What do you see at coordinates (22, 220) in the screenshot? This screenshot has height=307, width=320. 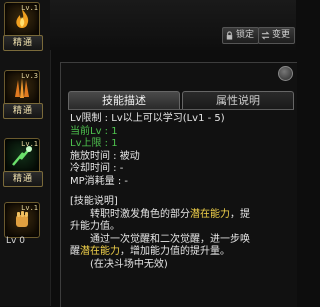 I see `skill-icon-fist: Lv.1` at bounding box center [22, 220].